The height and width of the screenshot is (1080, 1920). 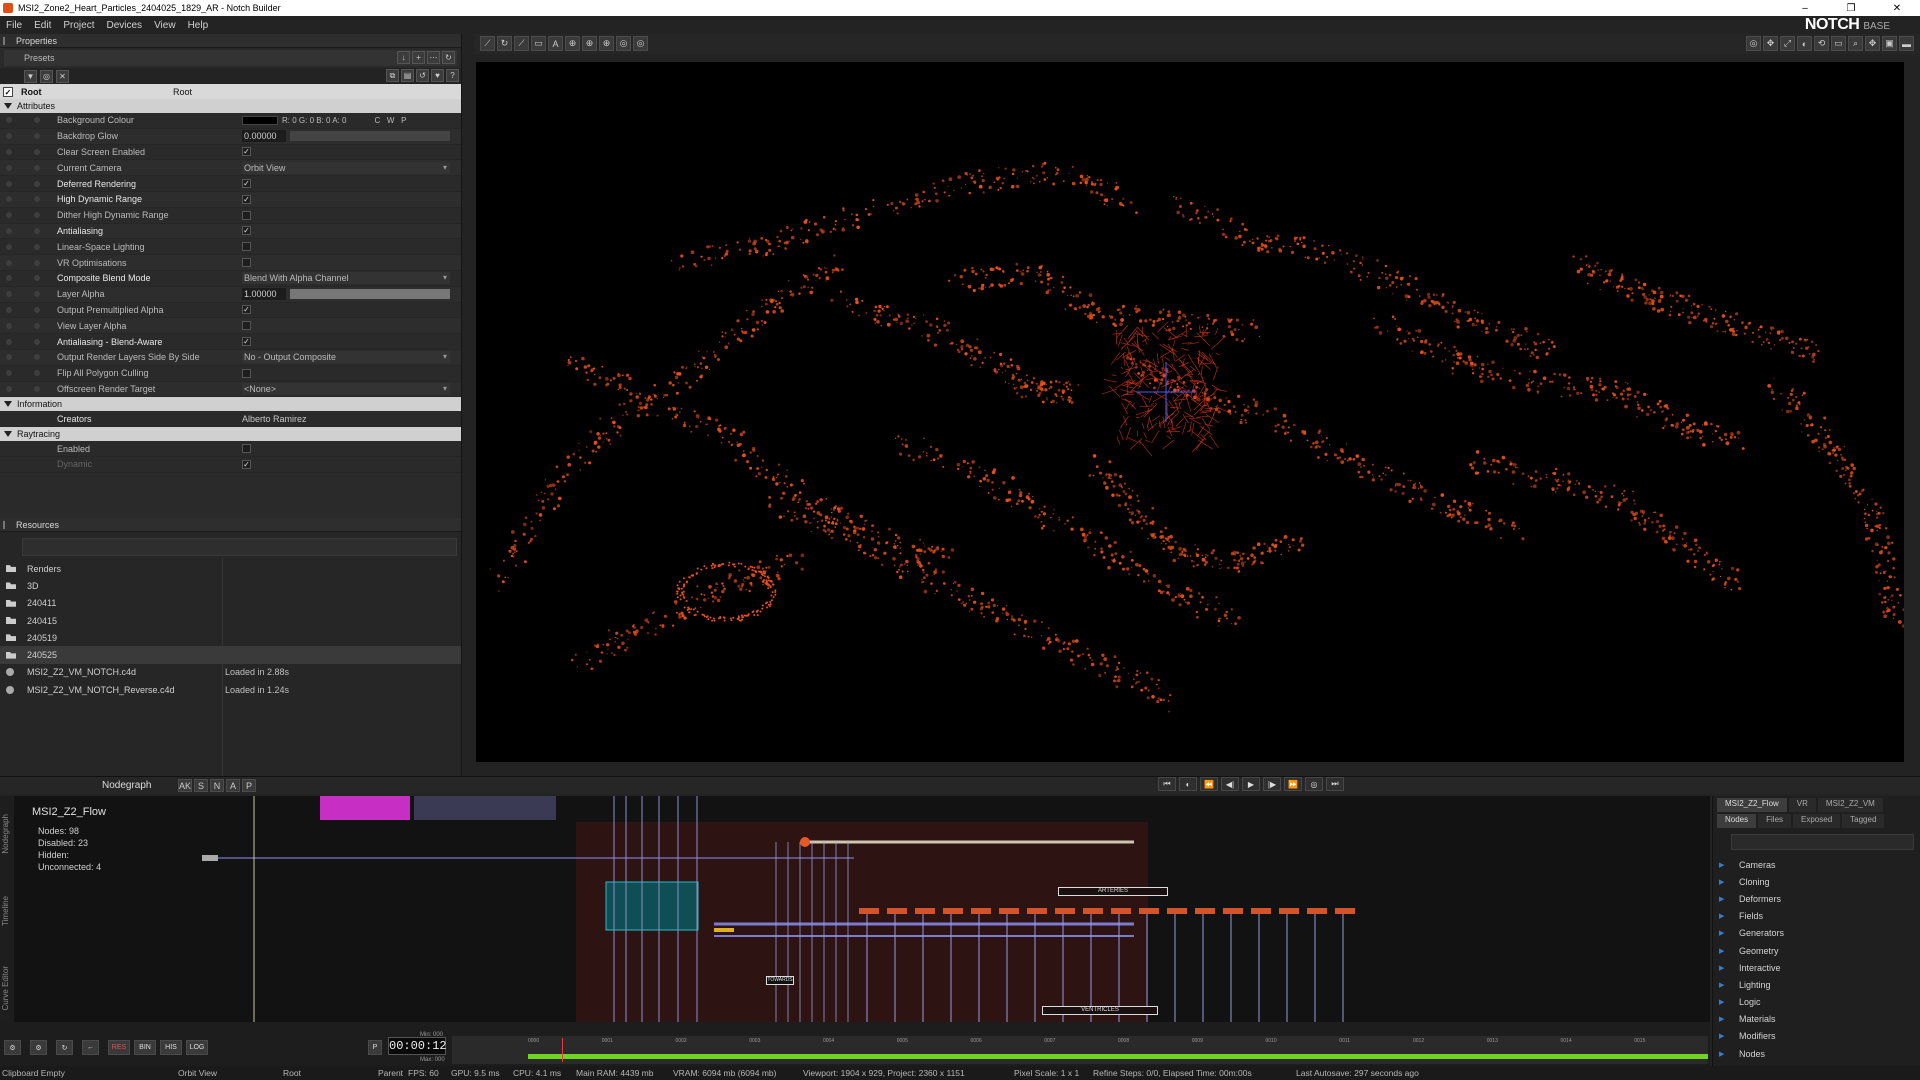 What do you see at coordinates (1850, 805) in the screenshot?
I see `lib-tab-vm: MSI2_Z2_VM` at bounding box center [1850, 805].